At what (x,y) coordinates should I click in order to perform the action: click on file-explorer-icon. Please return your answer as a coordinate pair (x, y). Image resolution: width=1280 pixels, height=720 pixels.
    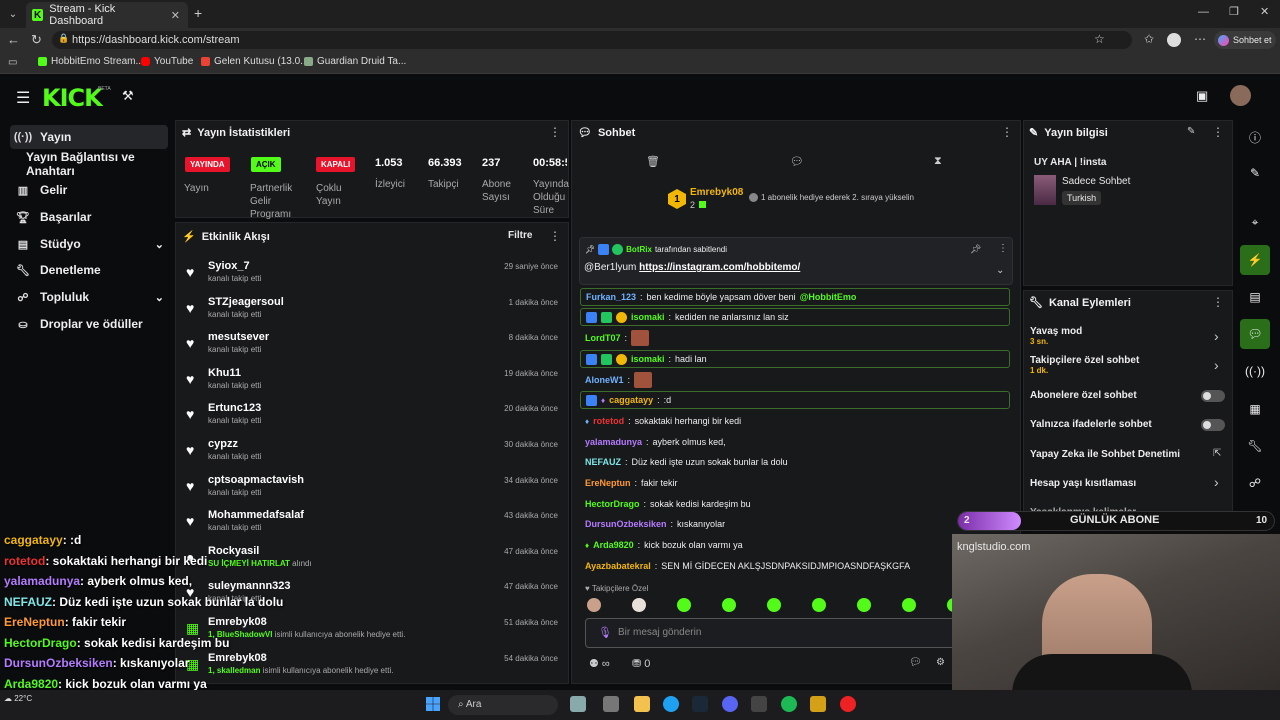
    Looking at the image, I should click on (642, 704).